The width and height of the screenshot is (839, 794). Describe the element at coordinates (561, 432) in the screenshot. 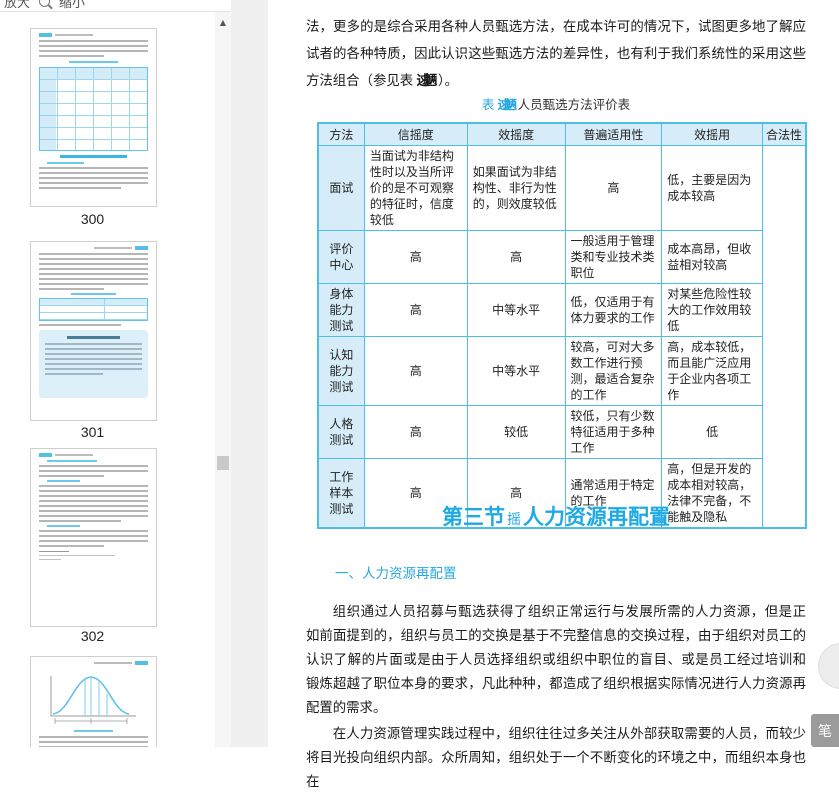

I see `table-row: 人格 测试高较低 较低，只有少数特征适用于多种工作低` at that location.